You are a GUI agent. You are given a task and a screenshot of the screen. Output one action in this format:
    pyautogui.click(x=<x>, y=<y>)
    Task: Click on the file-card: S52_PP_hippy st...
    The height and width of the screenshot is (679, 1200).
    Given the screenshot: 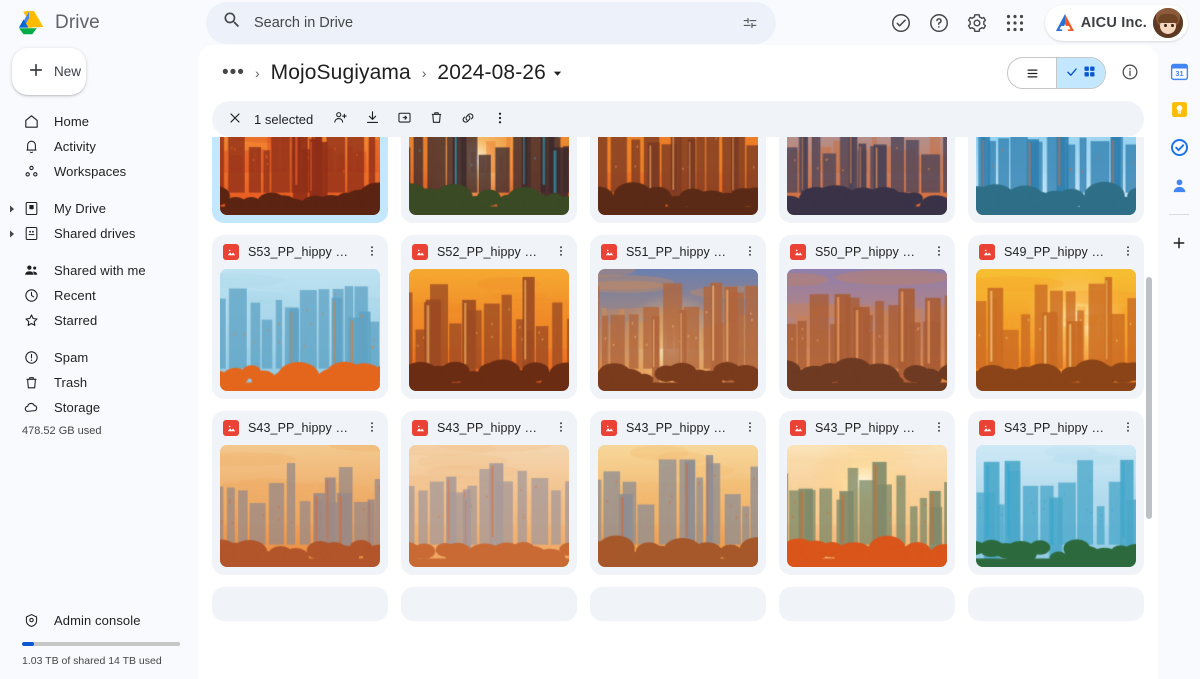 What is the action you would take?
    pyautogui.click(x=489, y=317)
    